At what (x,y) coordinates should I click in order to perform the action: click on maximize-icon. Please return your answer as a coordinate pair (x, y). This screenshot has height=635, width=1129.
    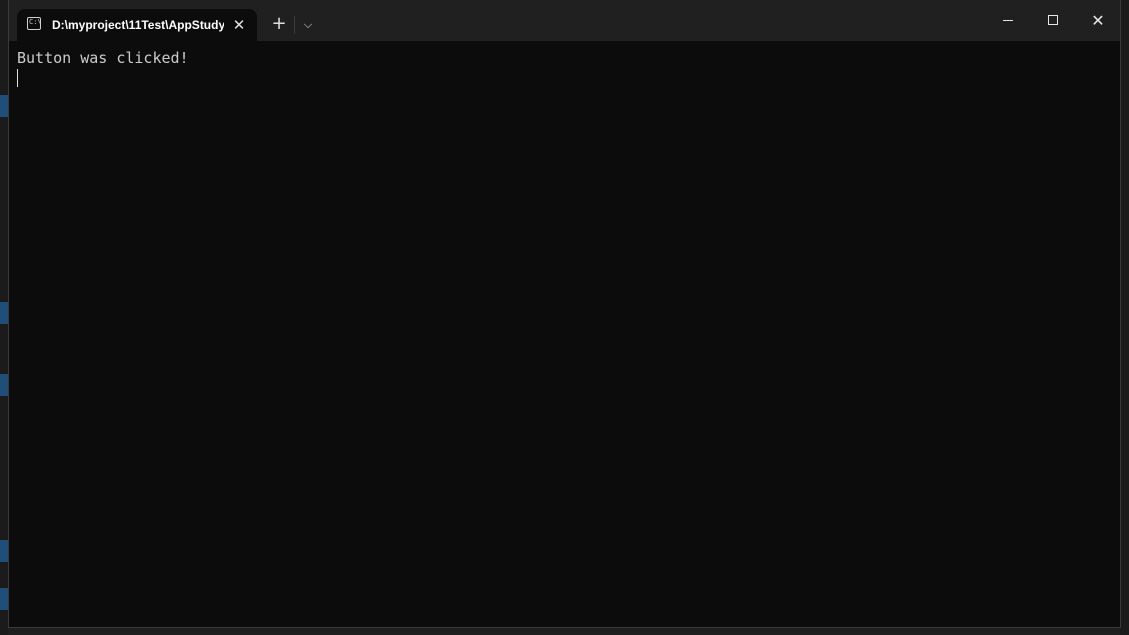
    Looking at the image, I should click on (1053, 20).